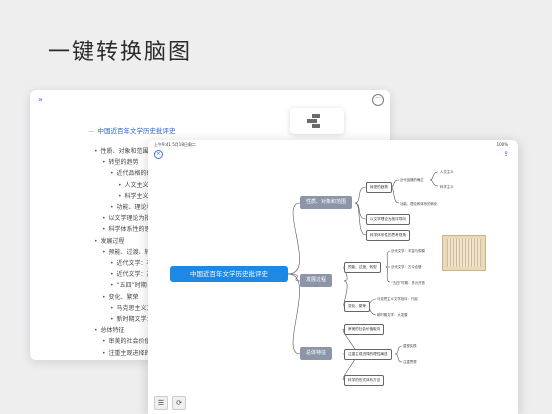  I want to click on convert-button: ⟳, so click(179, 403).